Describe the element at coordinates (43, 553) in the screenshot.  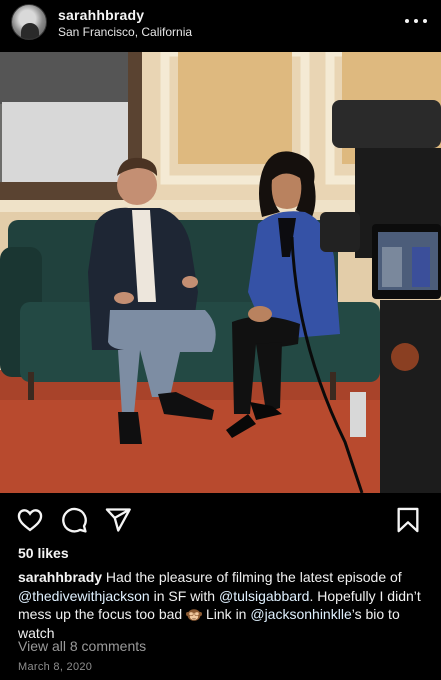
I see `likes-count: 50 likes` at that location.